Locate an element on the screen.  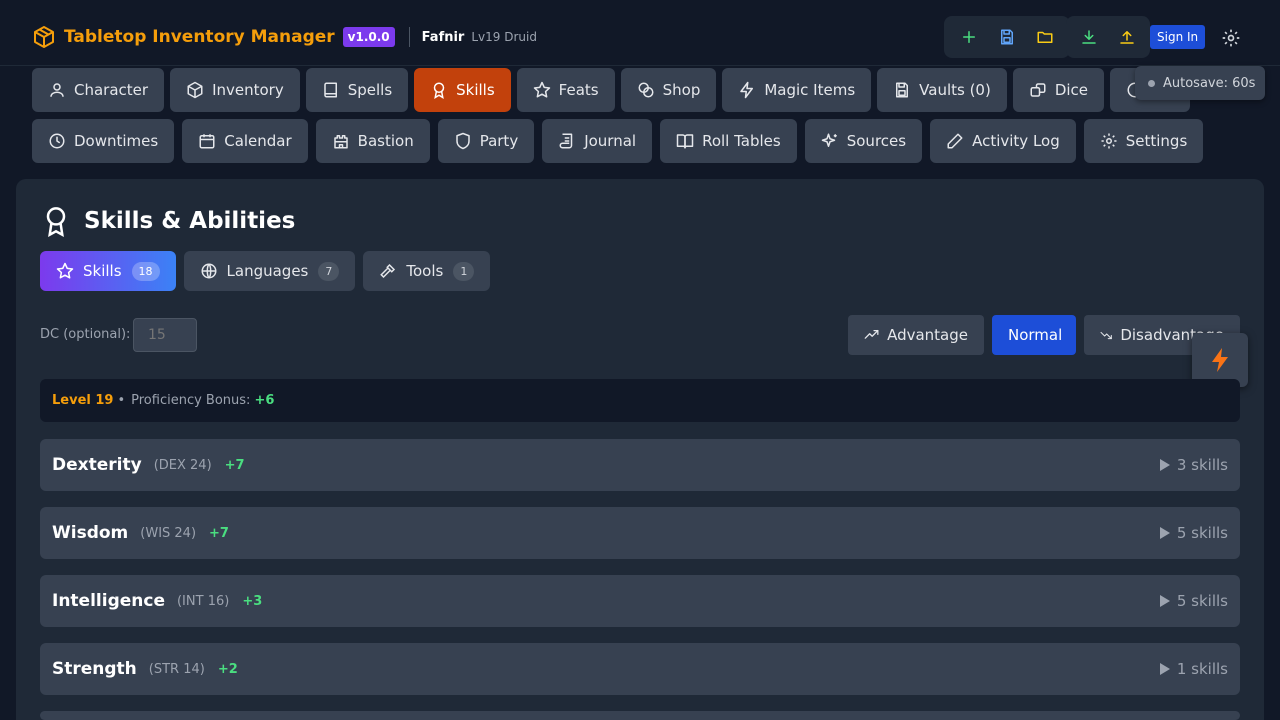
skill-count: 1 skills is located at coordinates (1193, 669).